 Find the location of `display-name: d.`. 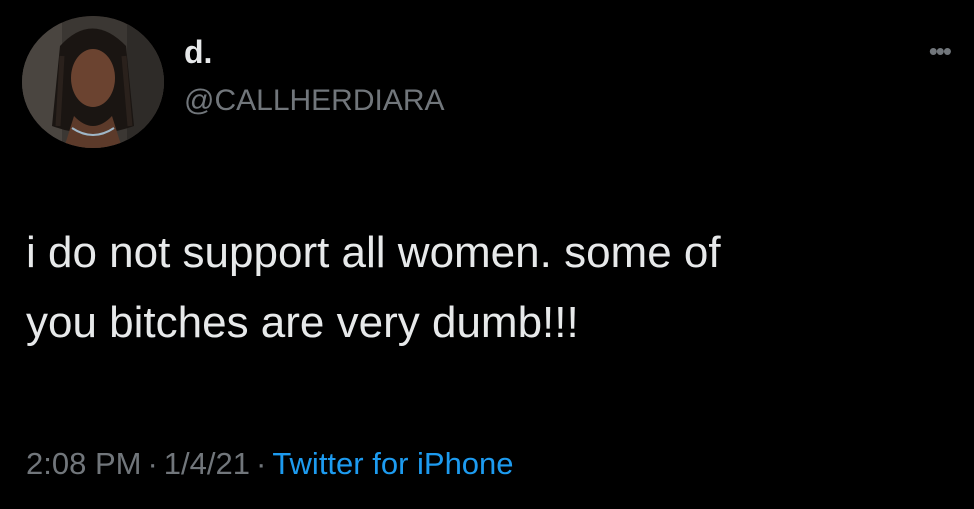

display-name: d. is located at coordinates (198, 52).